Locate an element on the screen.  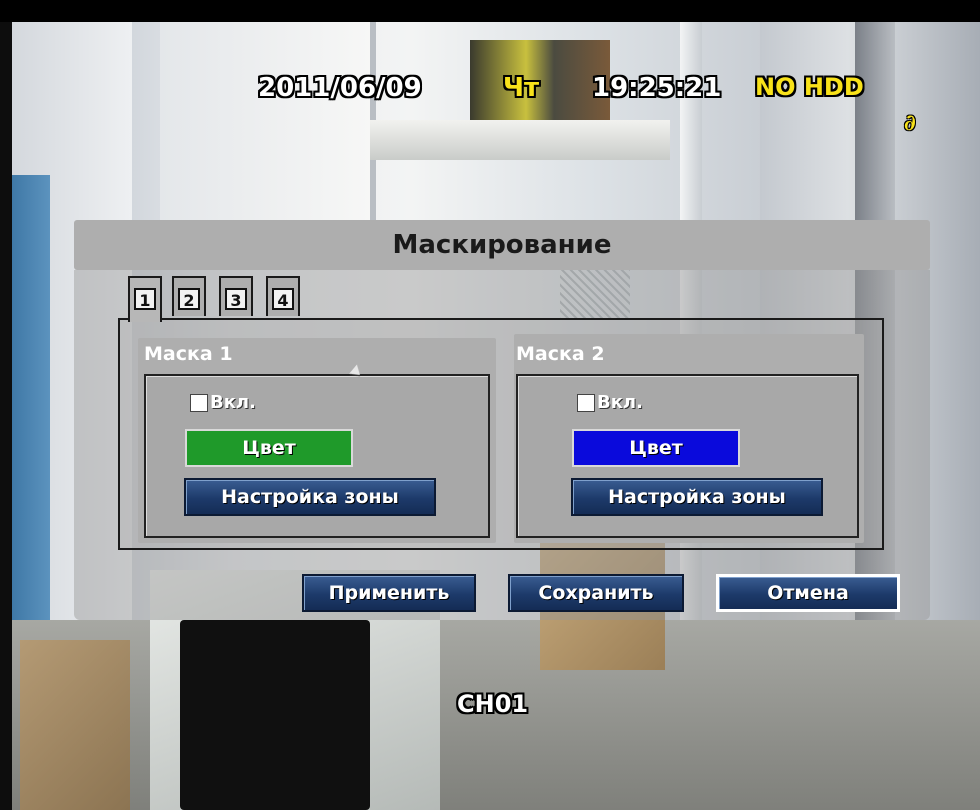
apply-button: Применить is located at coordinates (389, 593).